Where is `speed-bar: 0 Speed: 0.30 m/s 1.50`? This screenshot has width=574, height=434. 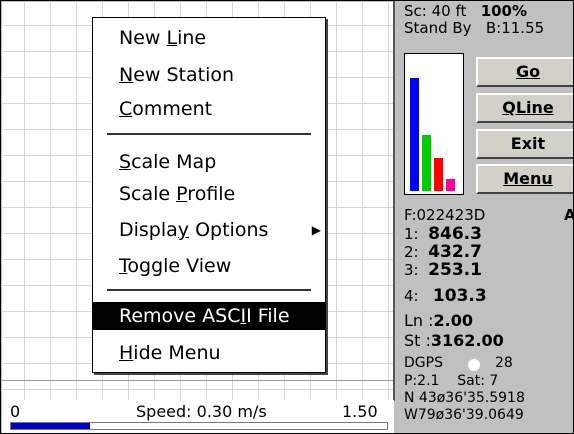 speed-bar: 0 Speed: 0.30 m/s 1.50 is located at coordinates (198, 416).